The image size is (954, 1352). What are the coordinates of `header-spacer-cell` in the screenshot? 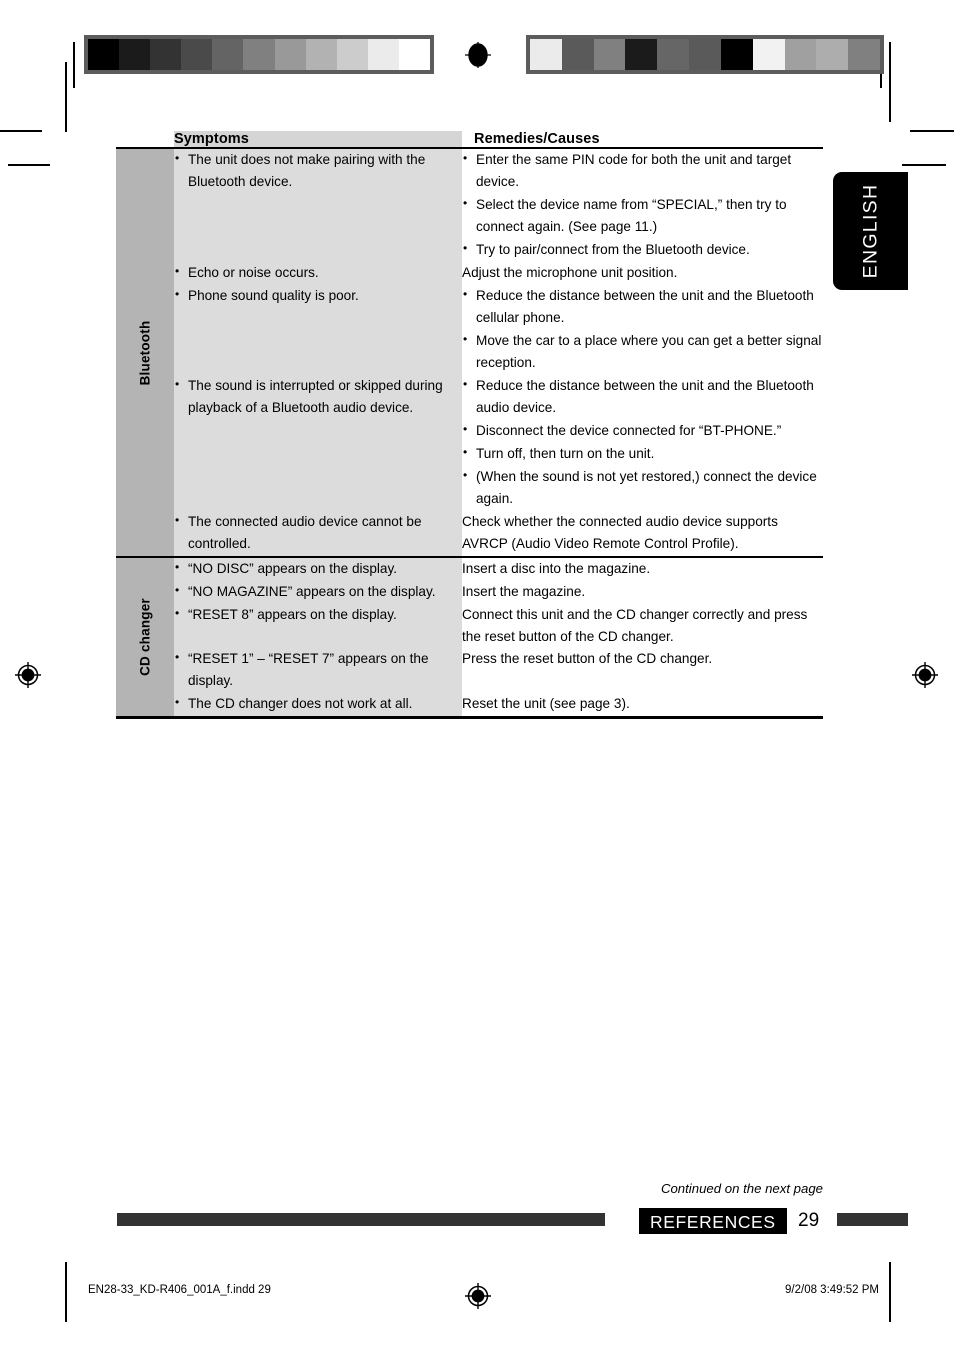 It's located at (145, 139).